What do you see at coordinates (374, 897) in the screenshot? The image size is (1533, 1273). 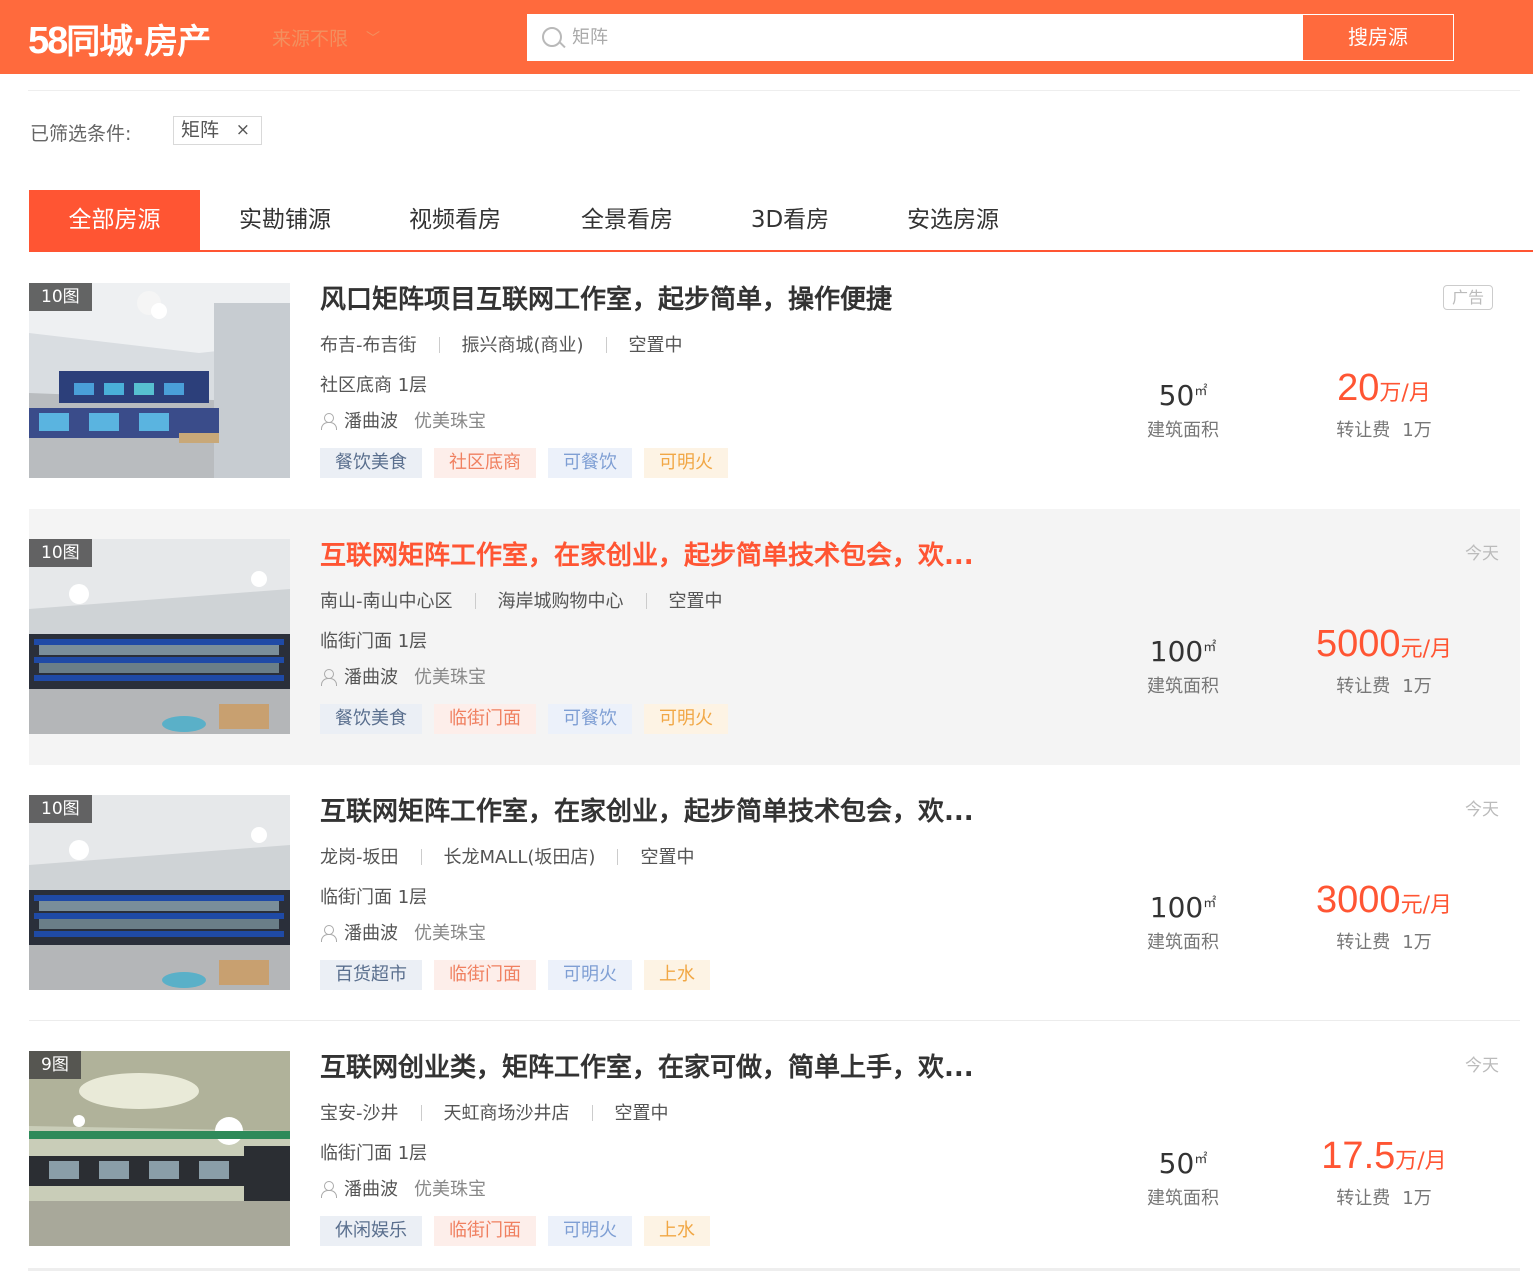 I see `floor-info: 临街门面 1层` at bounding box center [374, 897].